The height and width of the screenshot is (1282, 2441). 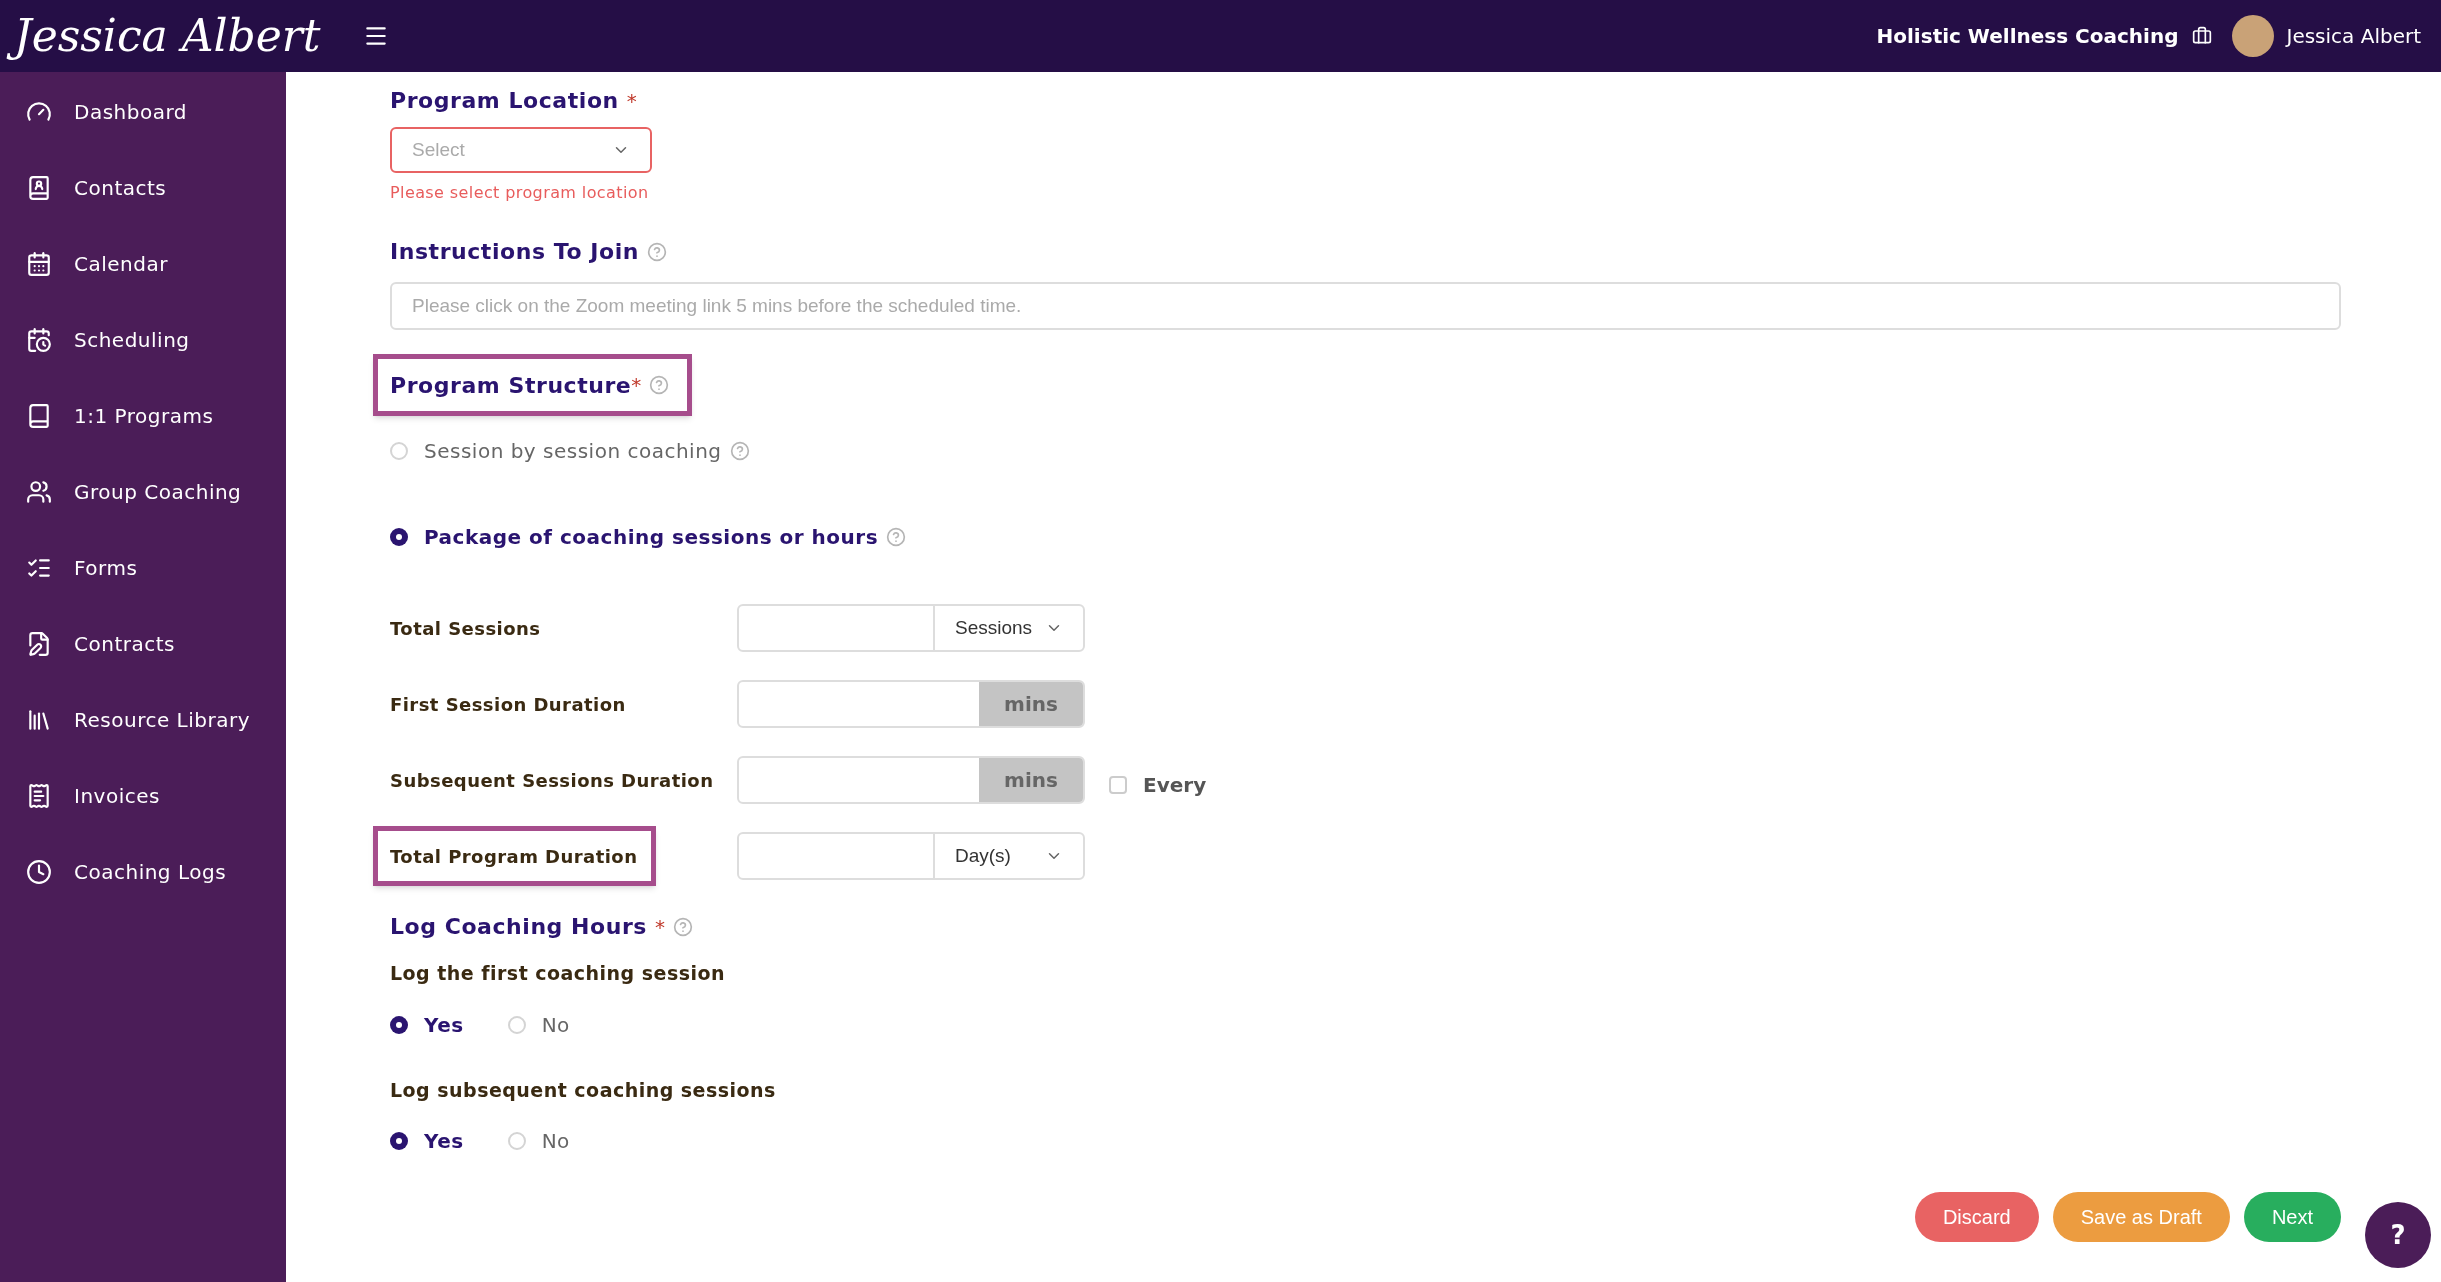 I want to click on field-label: First Session Duration, so click(x=508, y=704).